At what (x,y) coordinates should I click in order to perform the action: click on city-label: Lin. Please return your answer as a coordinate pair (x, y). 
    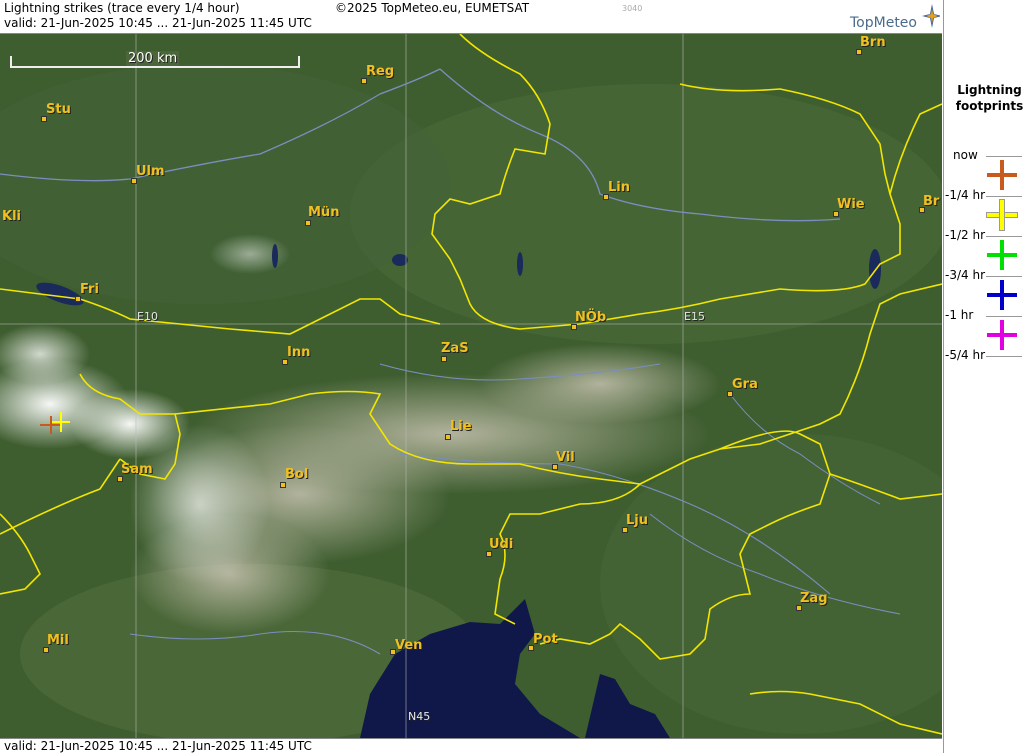
    Looking at the image, I should click on (619, 187).